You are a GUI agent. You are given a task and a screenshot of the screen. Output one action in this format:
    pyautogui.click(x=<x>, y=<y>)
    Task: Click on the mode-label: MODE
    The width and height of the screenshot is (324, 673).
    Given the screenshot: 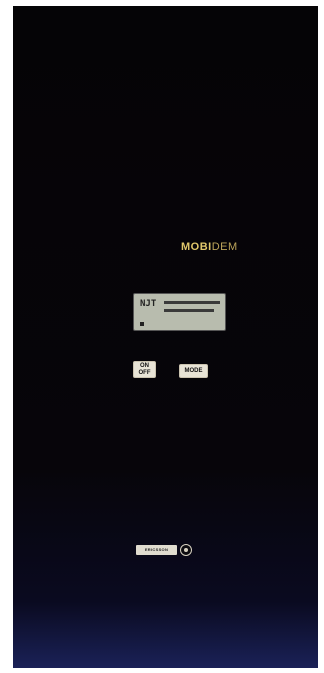 What is the action you would take?
    pyautogui.click(x=193, y=371)
    